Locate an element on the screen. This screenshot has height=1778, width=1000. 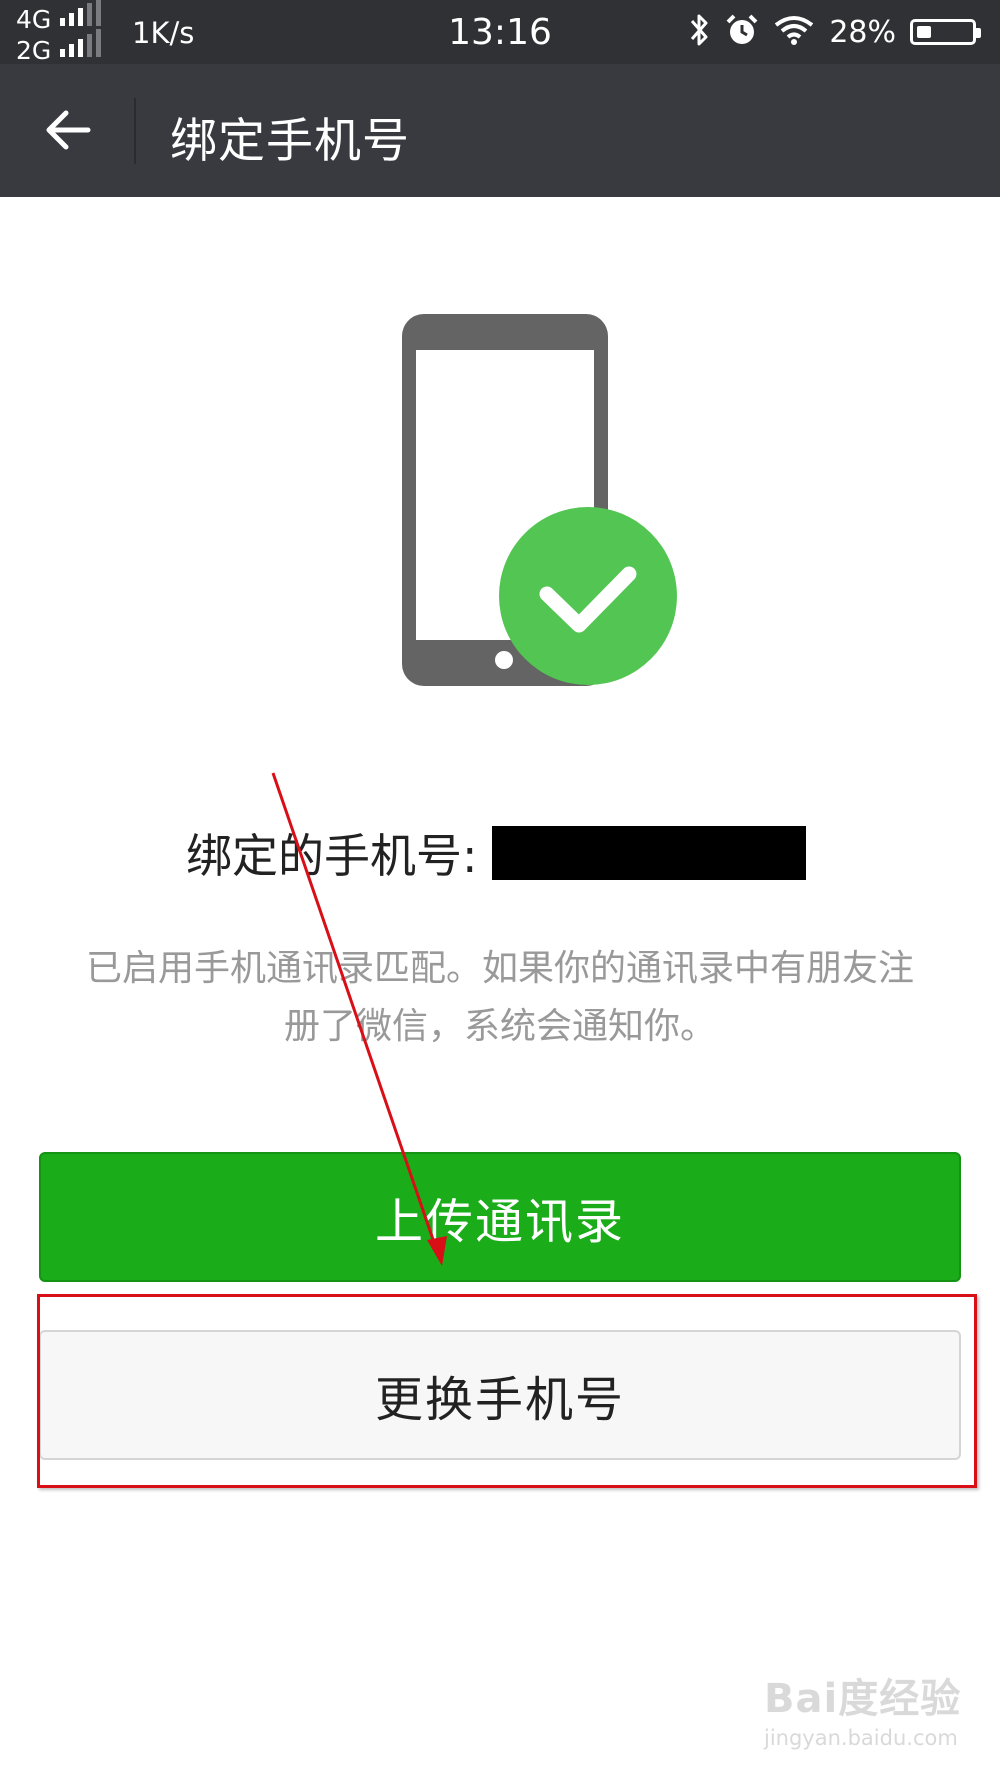
watermark: Bai度经验 jingyan.baidu.com is located at coordinates (862, 1708).